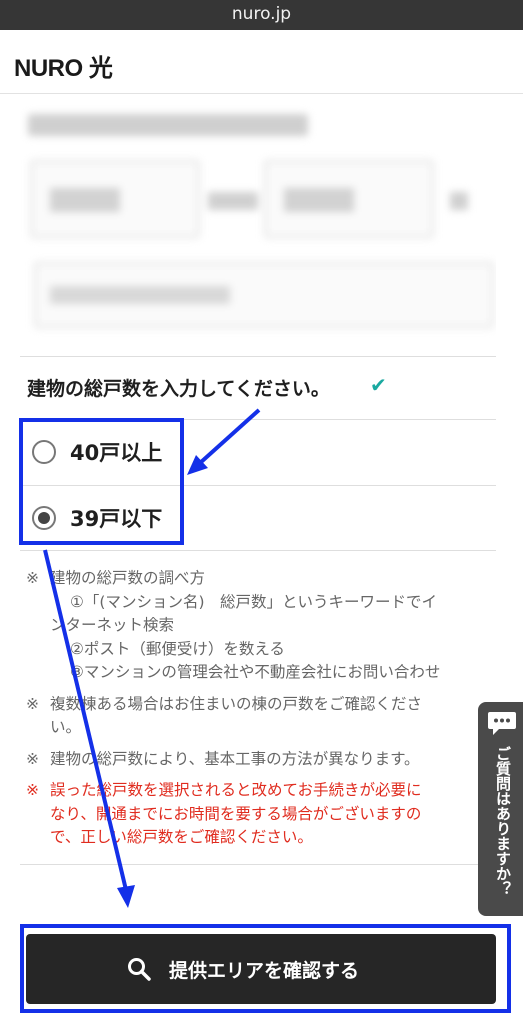 The width and height of the screenshot is (523, 1024). Describe the element at coordinates (503, 821) in the screenshot. I see `chat-label: ご質問はありますか？` at that location.